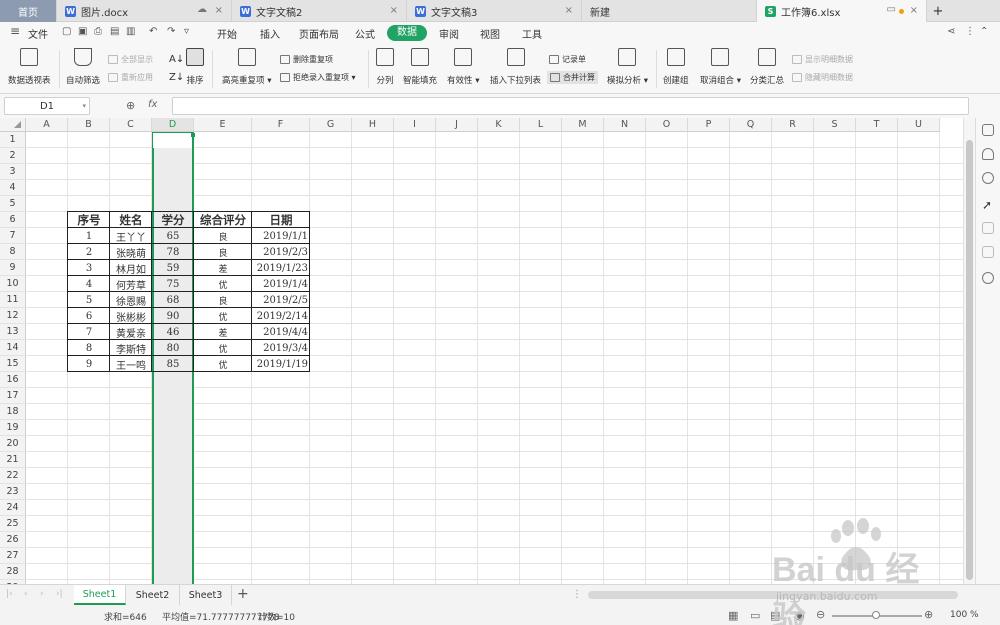  Describe the element at coordinates (13, 332) in the screenshot. I see `row-header-13: 13` at that location.